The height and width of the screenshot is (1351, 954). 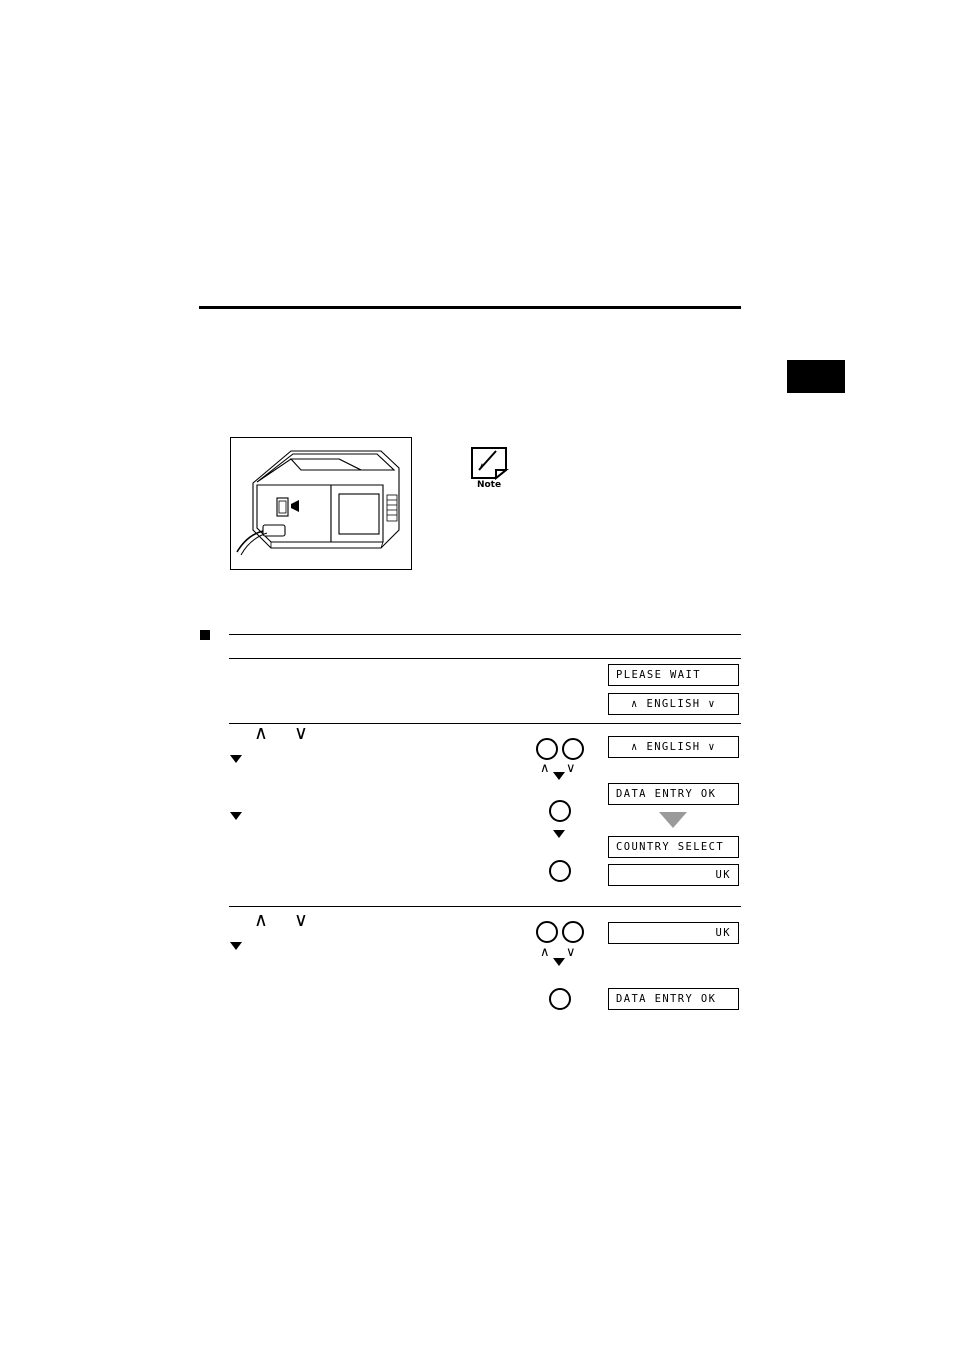 I want to click on svg-text: Note, so click(x=489, y=484).